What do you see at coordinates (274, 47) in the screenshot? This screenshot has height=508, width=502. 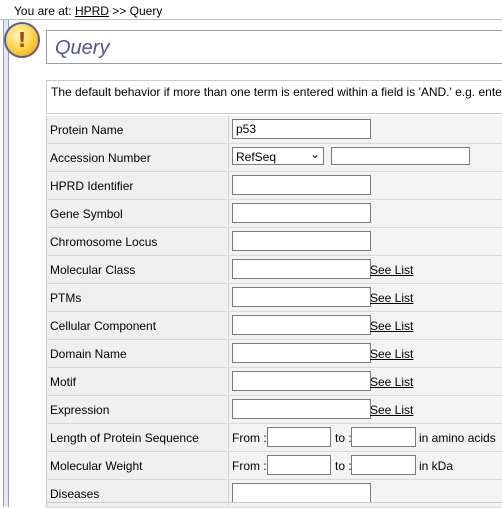 I see `title-box: Query` at bounding box center [274, 47].